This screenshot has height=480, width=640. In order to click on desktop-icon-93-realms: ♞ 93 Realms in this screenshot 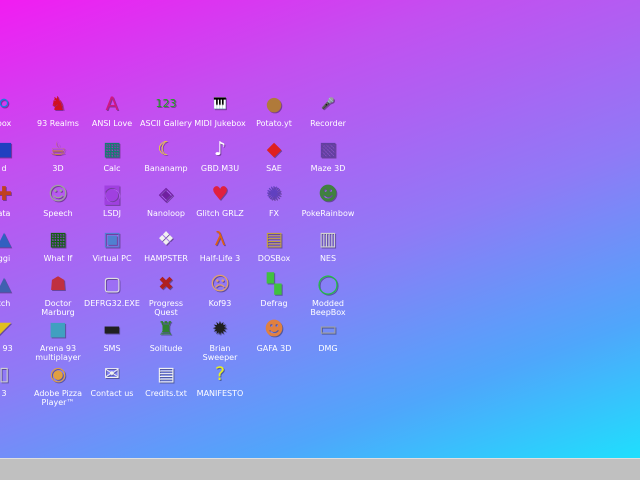, I will do `click(58, 109)`.